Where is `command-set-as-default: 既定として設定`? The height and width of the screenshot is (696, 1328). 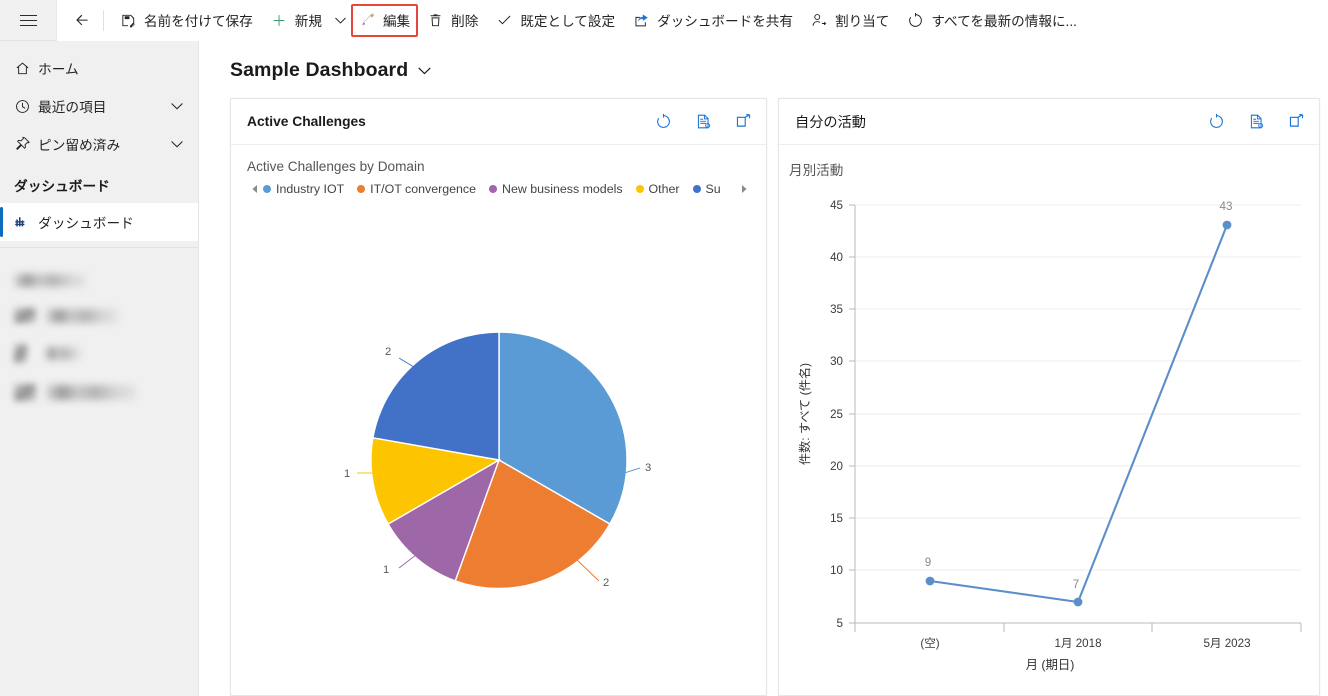 command-set-as-default: 既定として設定 is located at coordinates (555, 20).